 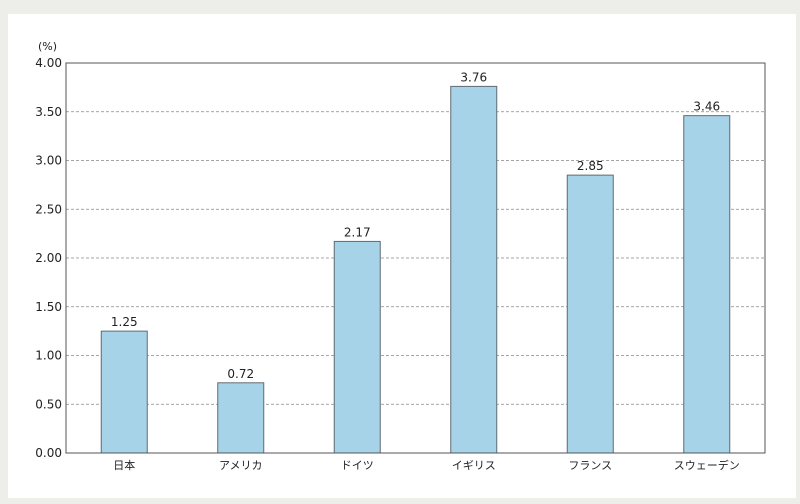 I want to click on y-tick-label: 1.50, so click(x=48, y=307).